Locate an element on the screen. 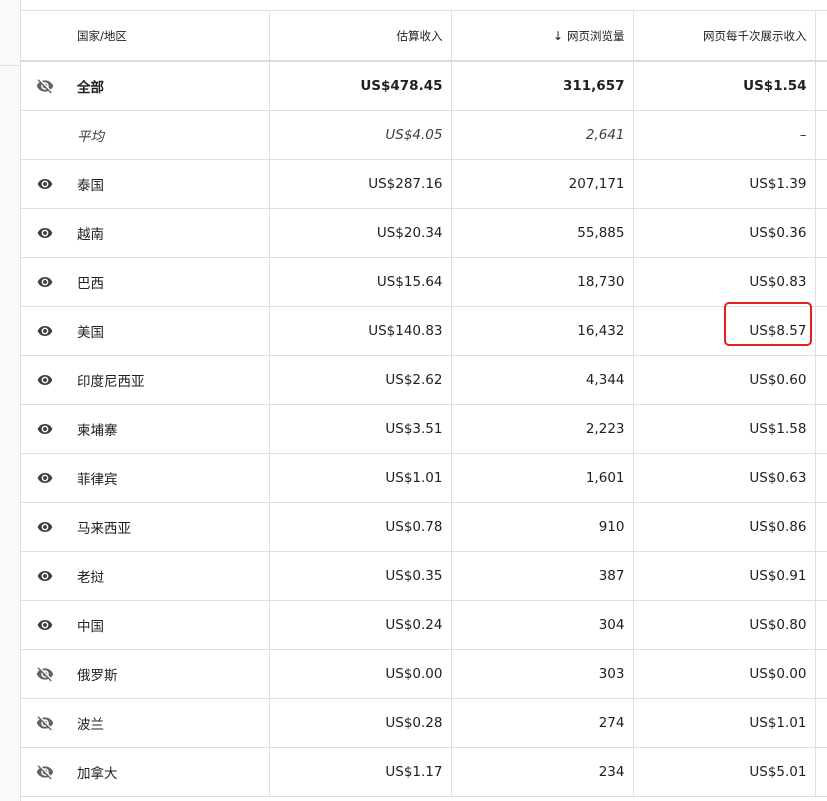 Image resolution: width=827 pixels, height=801 pixels. country-cell: 中国 is located at coordinates (169, 625).